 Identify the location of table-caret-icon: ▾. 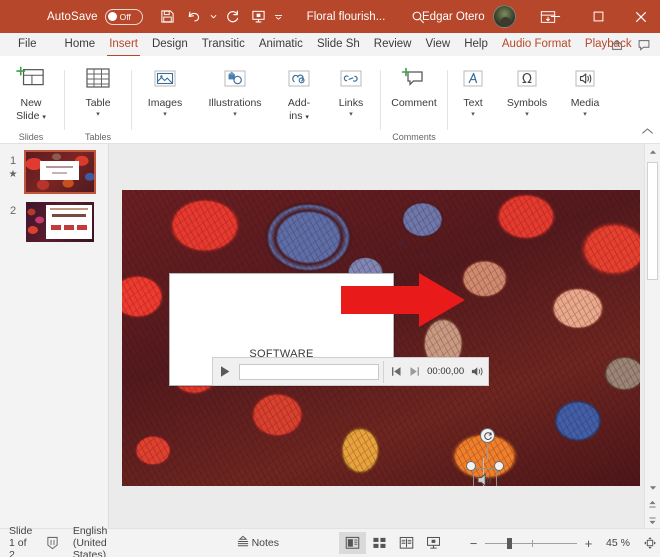
(98, 115).